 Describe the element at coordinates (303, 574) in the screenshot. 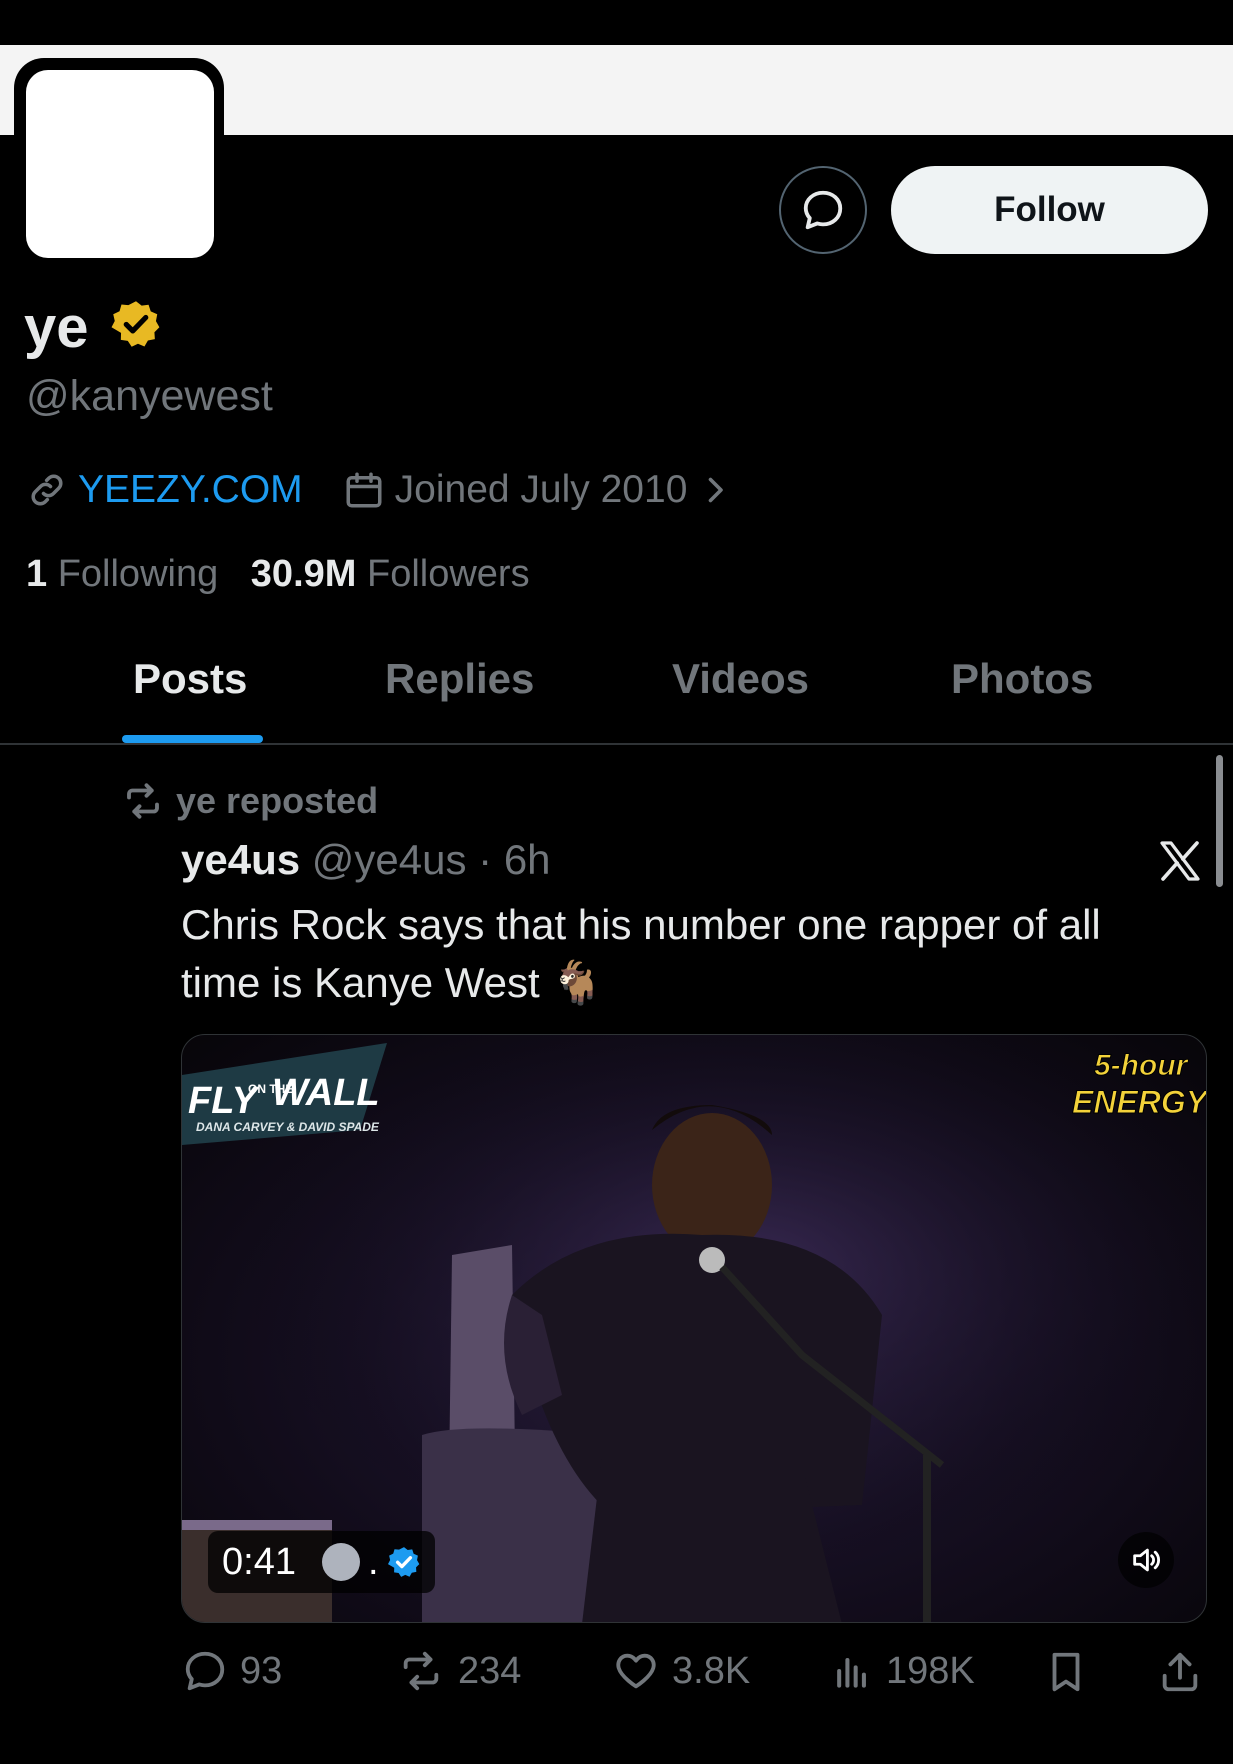

I see `followers-count: 30.9M` at that location.